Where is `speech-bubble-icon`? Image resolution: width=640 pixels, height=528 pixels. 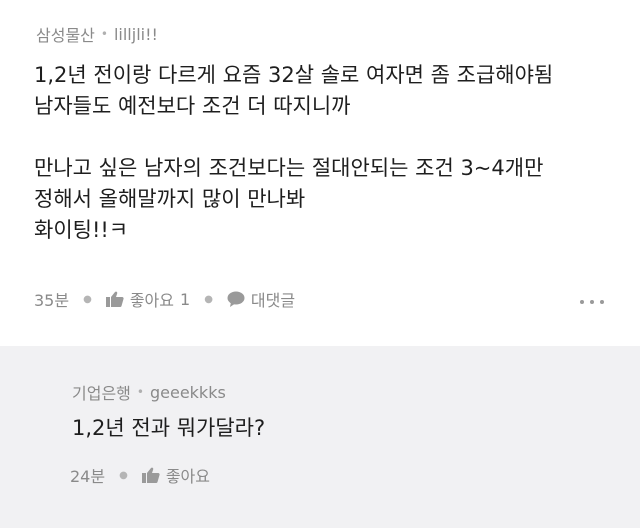 speech-bubble-icon is located at coordinates (236, 299).